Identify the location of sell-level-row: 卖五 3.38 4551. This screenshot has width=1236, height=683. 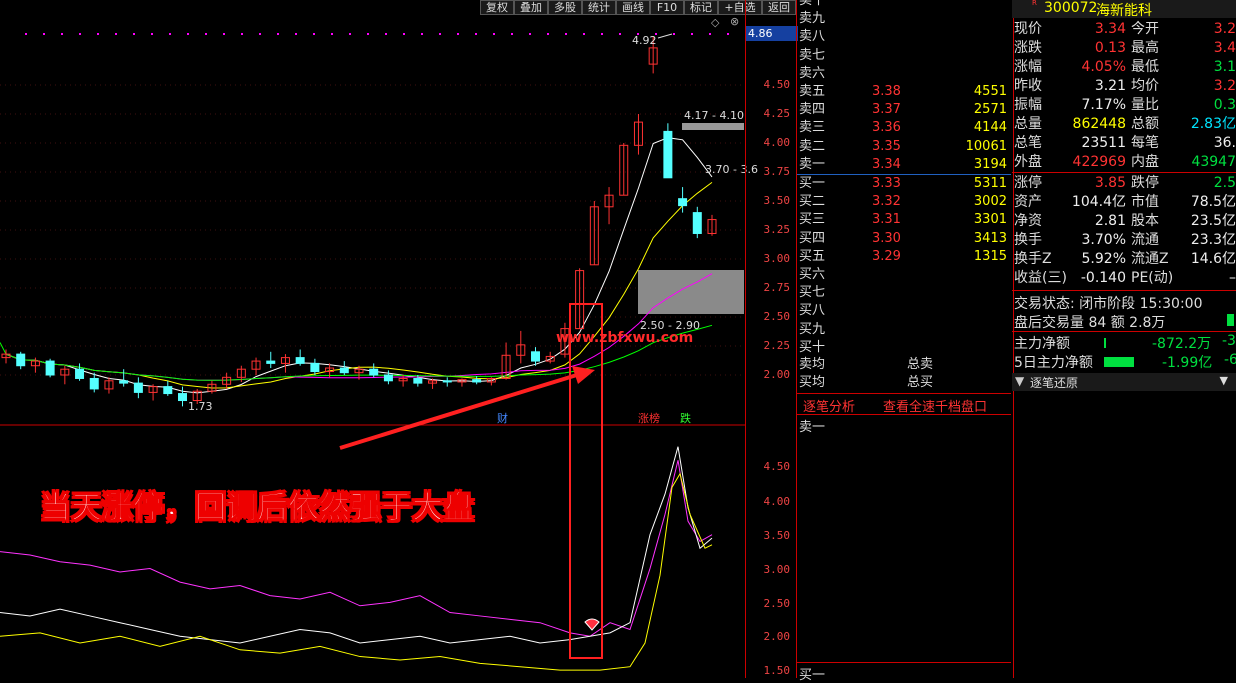
(904, 92).